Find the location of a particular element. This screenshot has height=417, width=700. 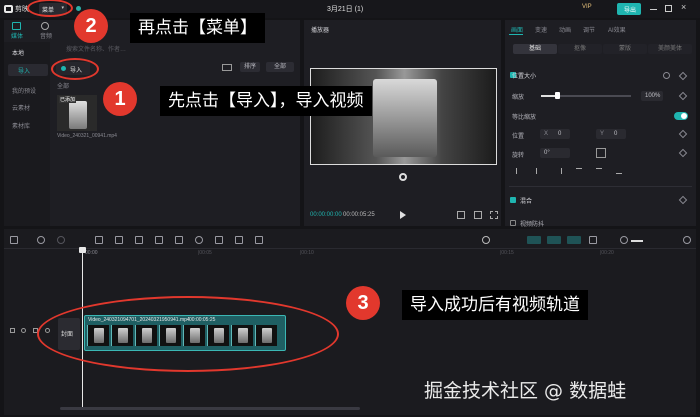

position-x-value: 0 is located at coordinates (560, 134).